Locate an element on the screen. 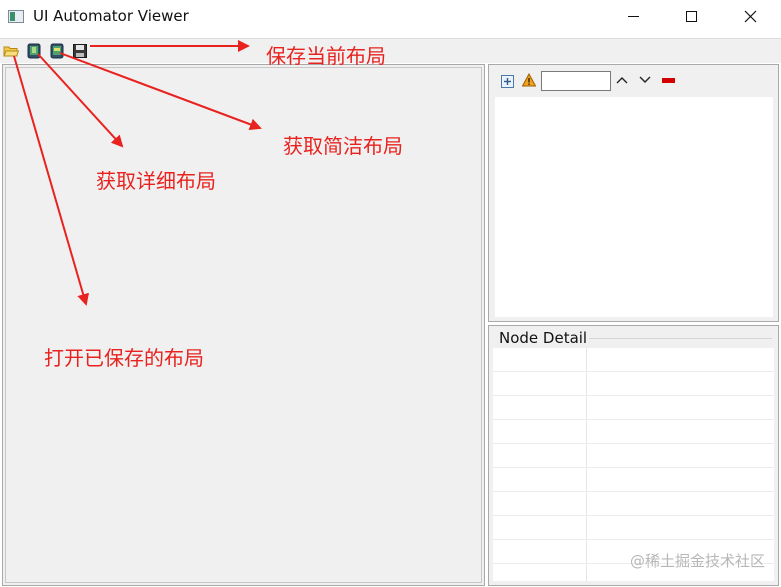 The height and width of the screenshot is (587, 781). node-detail-table is located at coordinates (633, 464).